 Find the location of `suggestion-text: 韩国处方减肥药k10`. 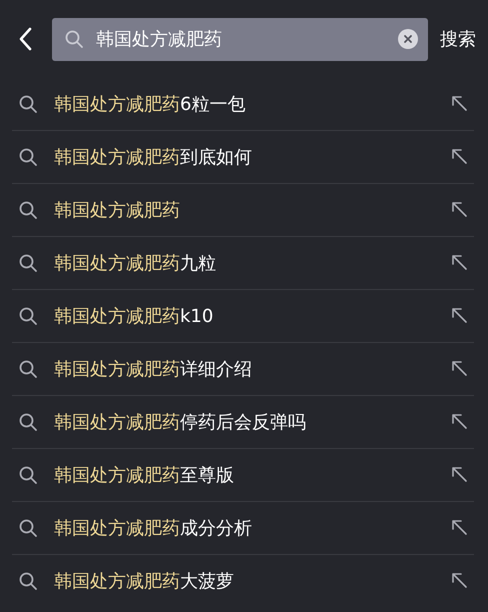

suggestion-text: 韩国处方减肥药k10 is located at coordinates (134, 316).